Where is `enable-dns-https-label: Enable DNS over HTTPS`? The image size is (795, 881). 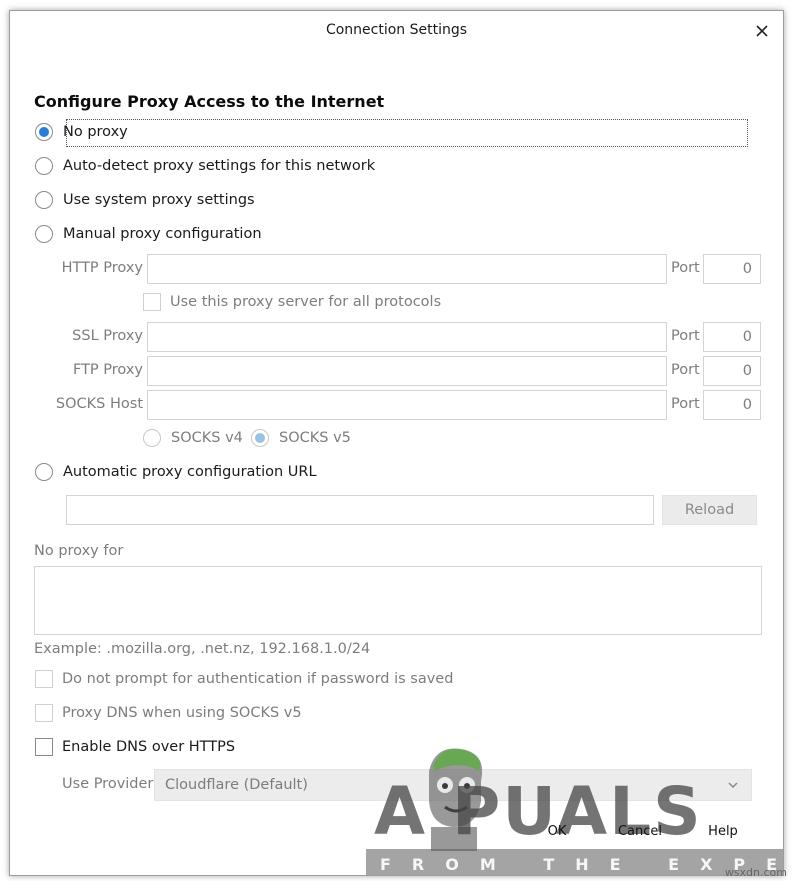 enable-dns-https-label: Enable DNS over HTTPS is located at coordinates (148, 747).